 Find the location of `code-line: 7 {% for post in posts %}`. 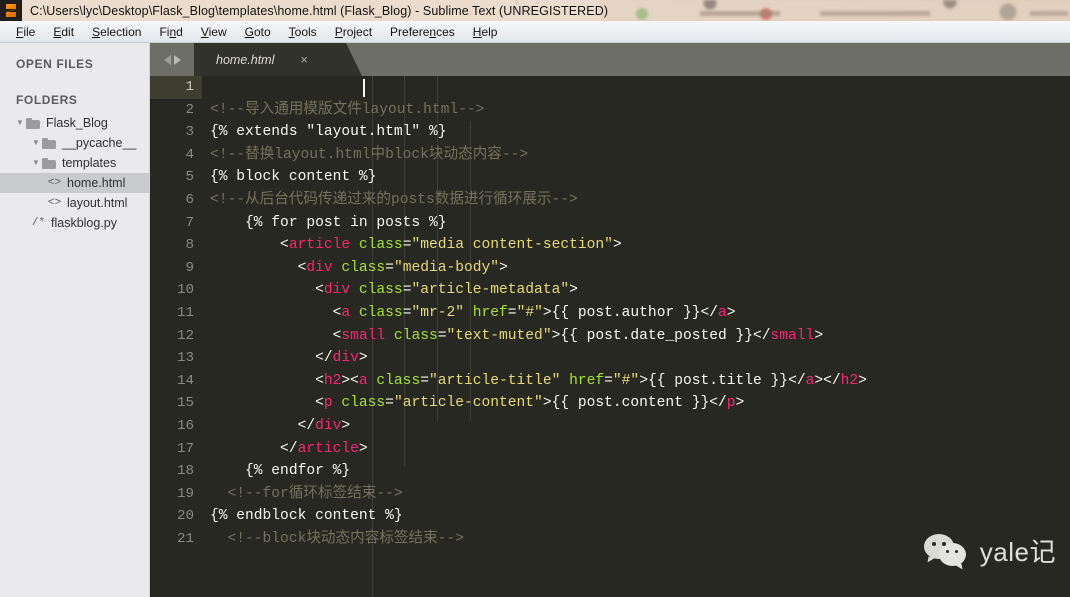

code-line: 7 {% for post in posts %} is located at coordinates (610, 223).